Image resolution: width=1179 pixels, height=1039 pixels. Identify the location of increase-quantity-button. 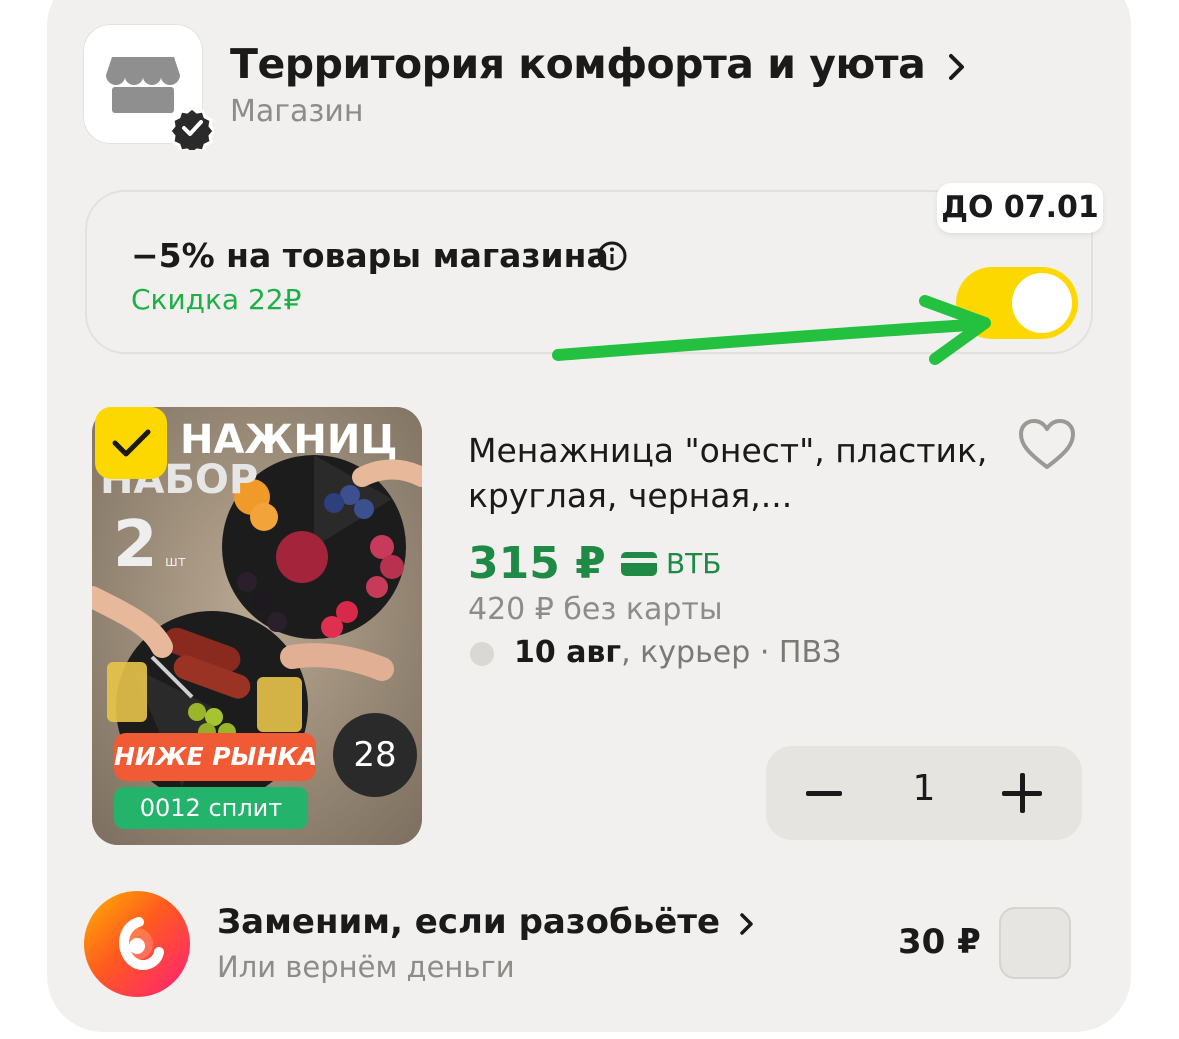
(1024, 794).